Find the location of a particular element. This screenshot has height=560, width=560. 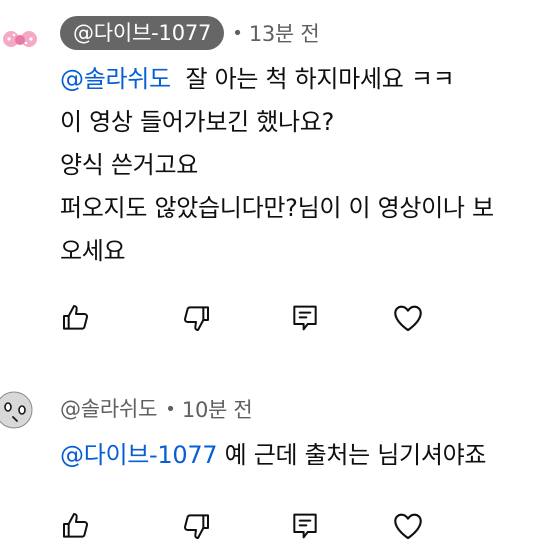

comment-line-5: 오세요 is located at coordinates (93, 251).